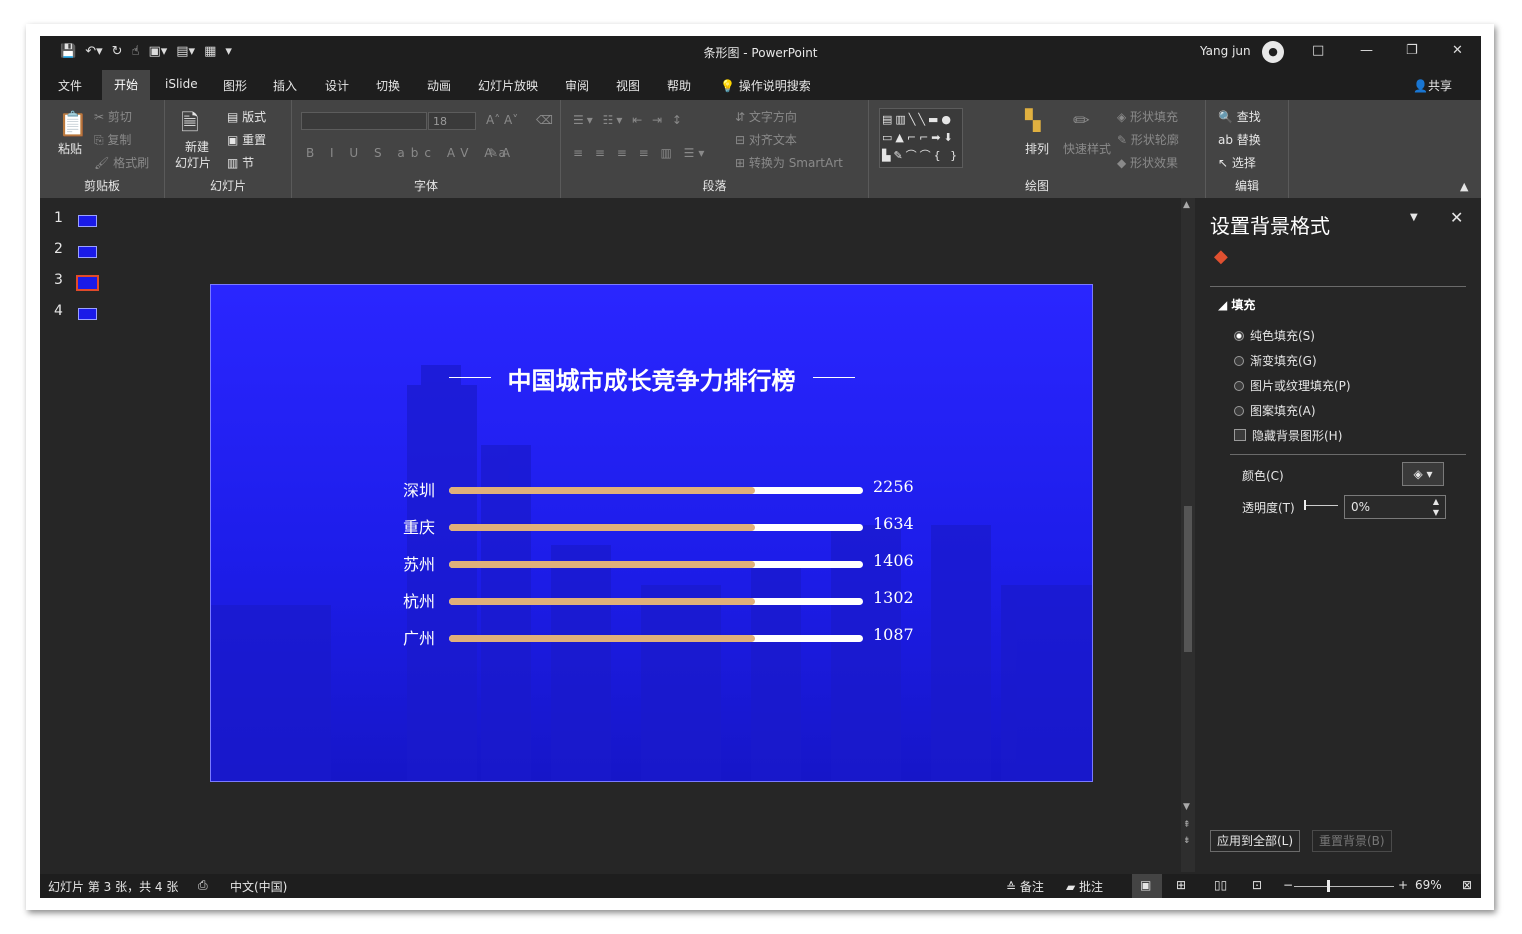 Image resolution: width=1522 pixels, height=934 pixels. I want to click on font-name-input, so click(364, 121).